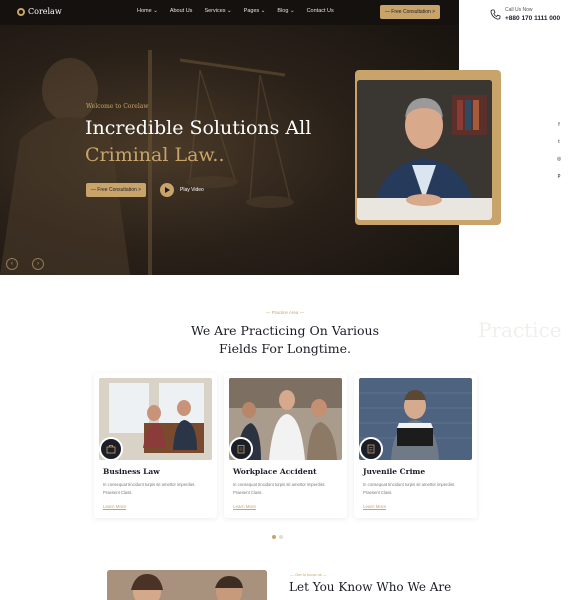 Image resolution: width=570 pixels, height=600 pixels. Describe the element at coordinates (424, 150) in the screenshot. I see `lawyer-portrait-image` at that location.